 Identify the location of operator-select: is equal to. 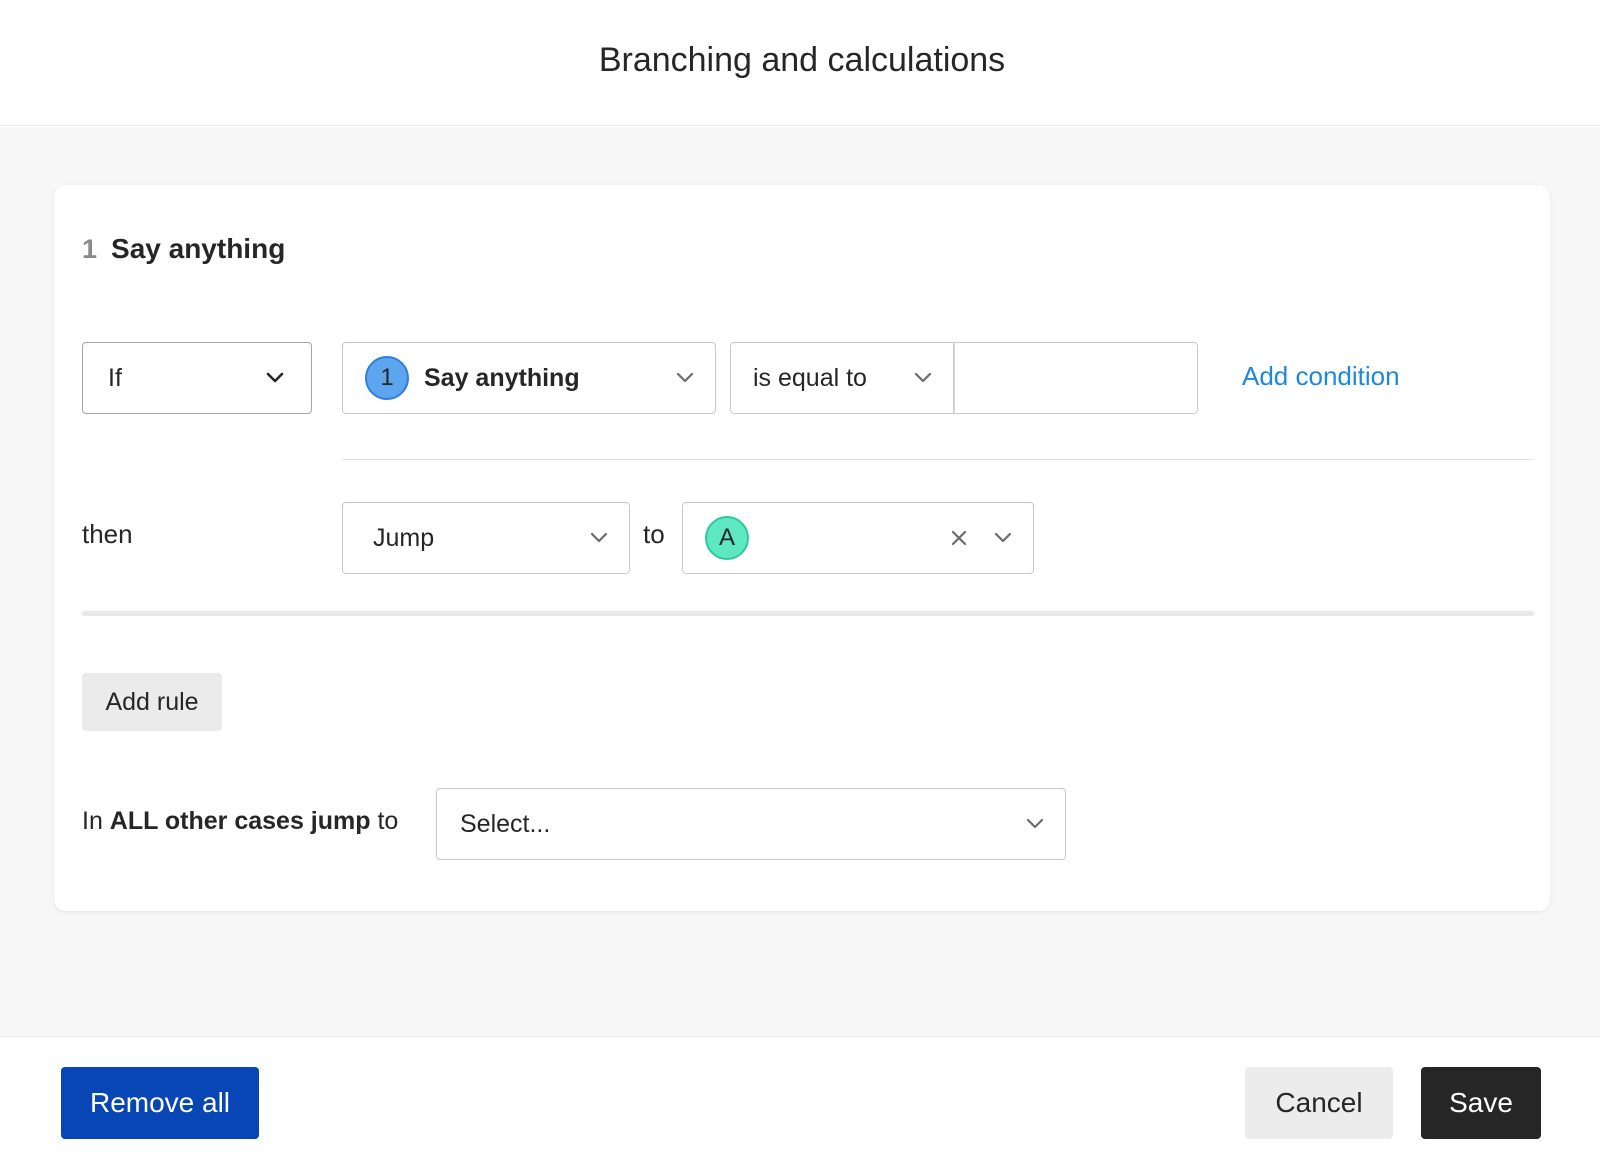
(842, 378).